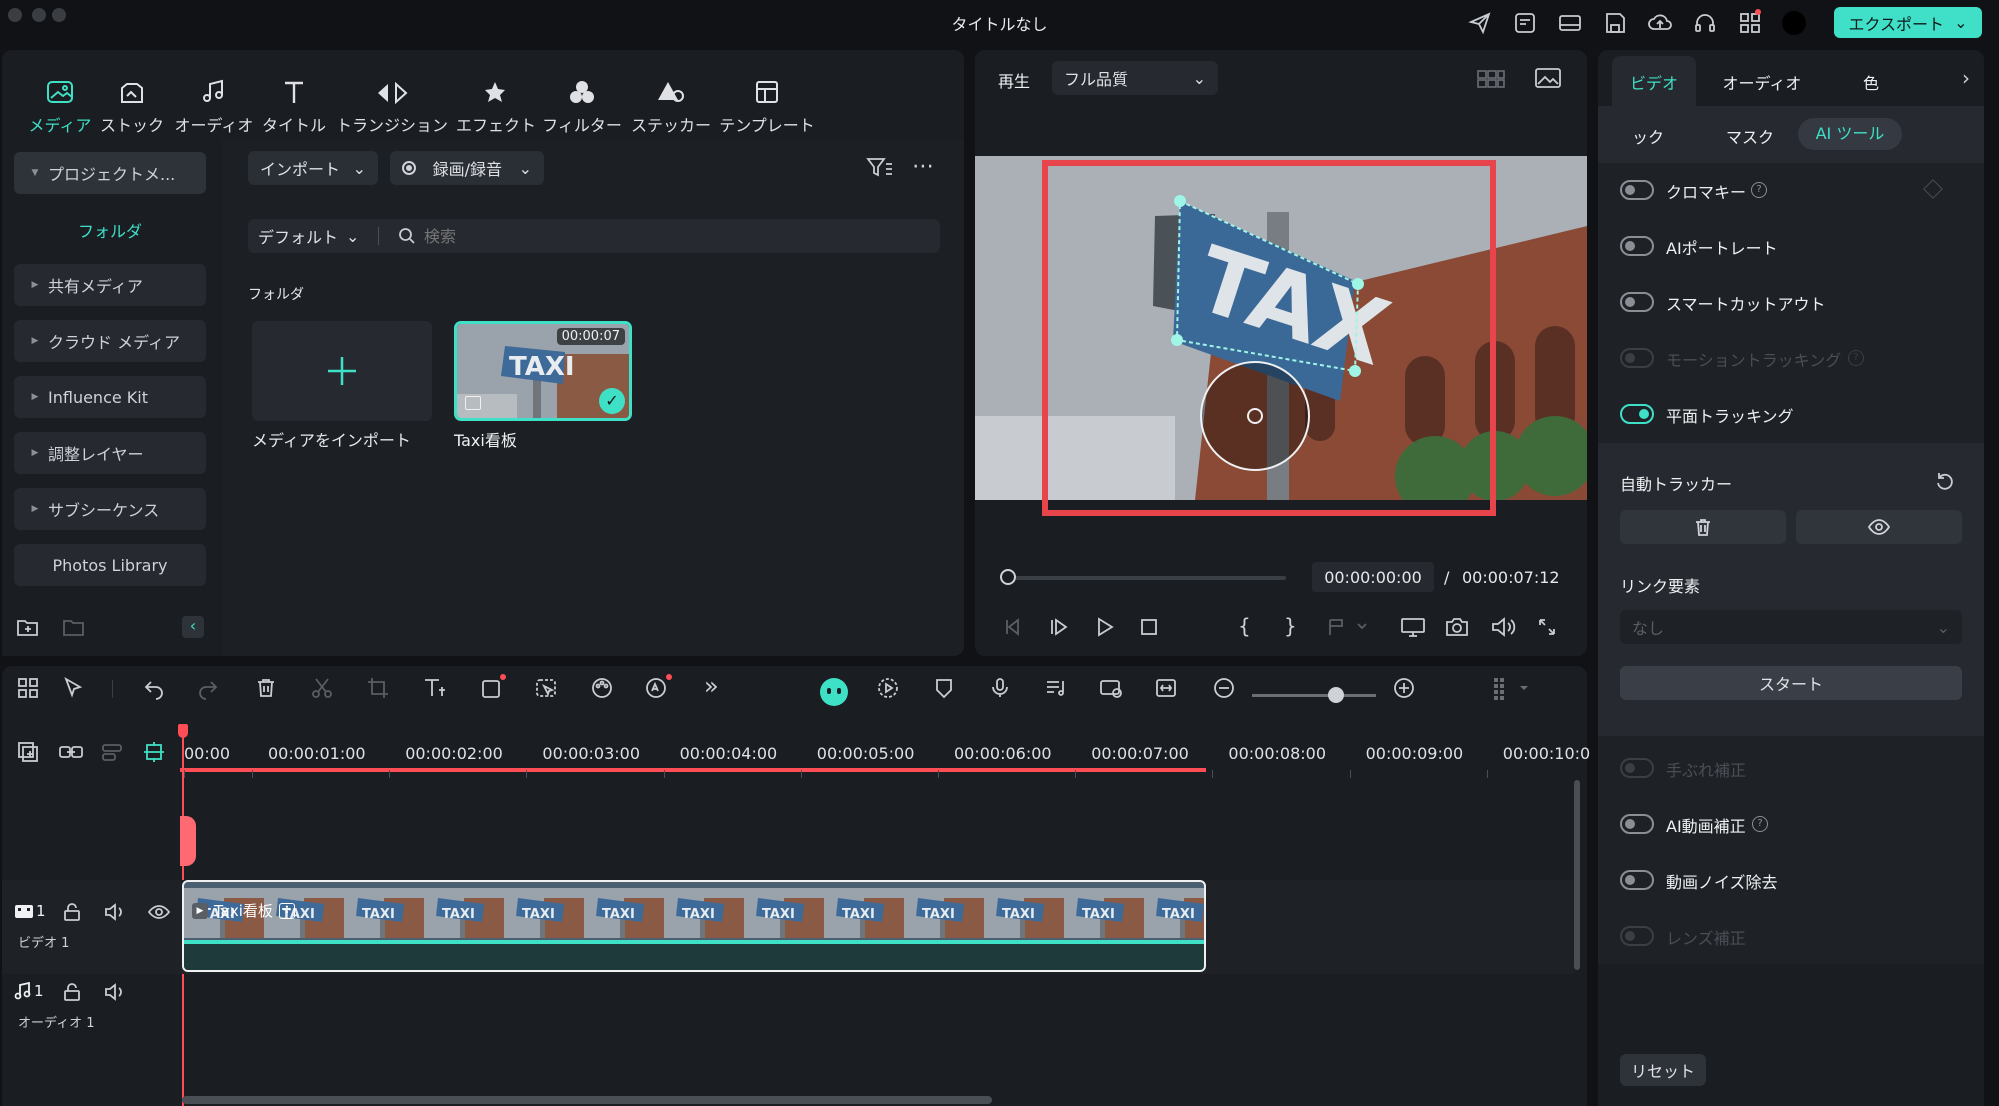 The height and width of the screenshot is (1106, 1999). I want to click on filter-sort-icon, so click(880, 168).